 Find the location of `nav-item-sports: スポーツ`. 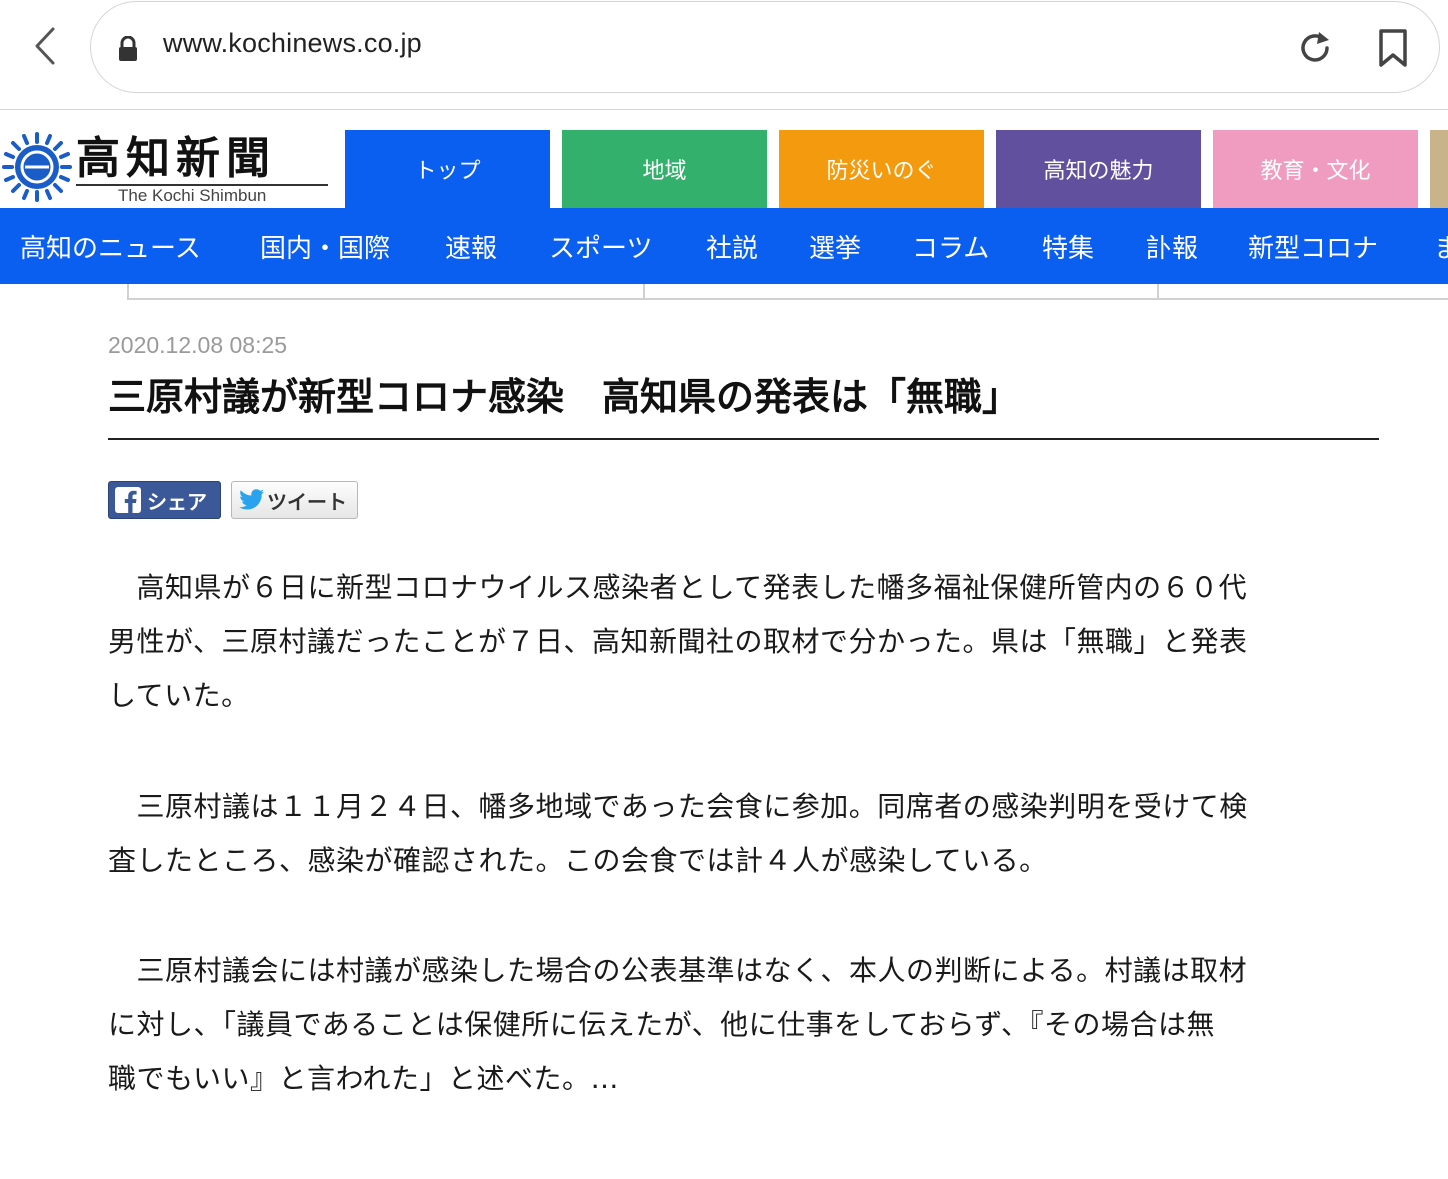

nav-item-sports: スポーツ is located at coordinates (600, 246).